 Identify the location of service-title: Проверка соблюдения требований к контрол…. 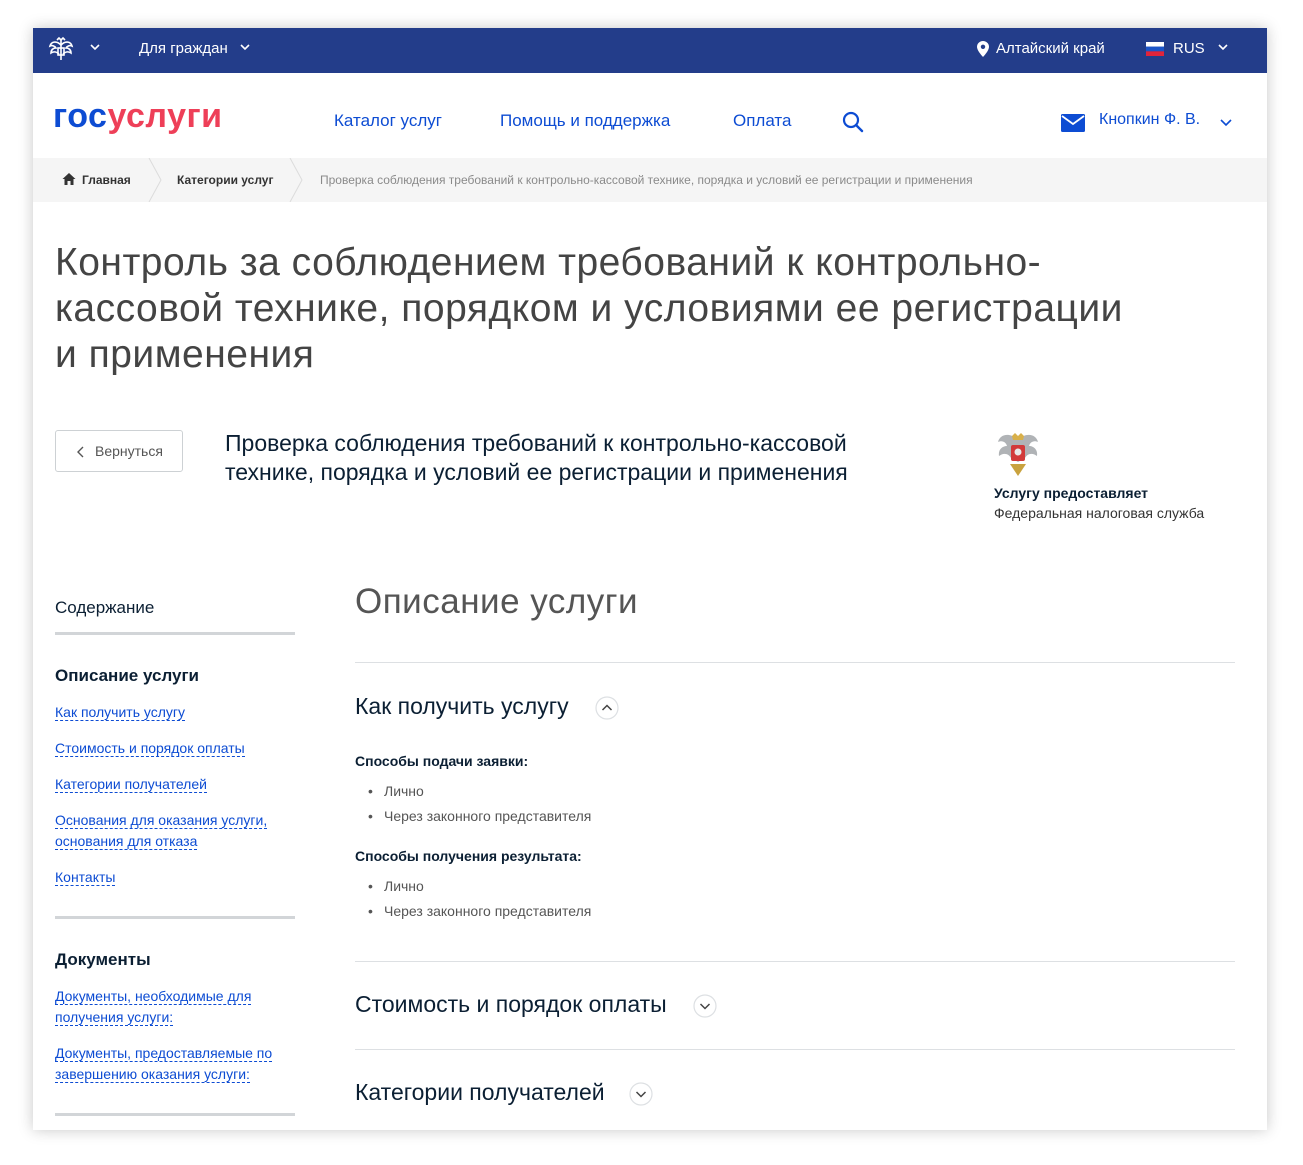
(536, 457).